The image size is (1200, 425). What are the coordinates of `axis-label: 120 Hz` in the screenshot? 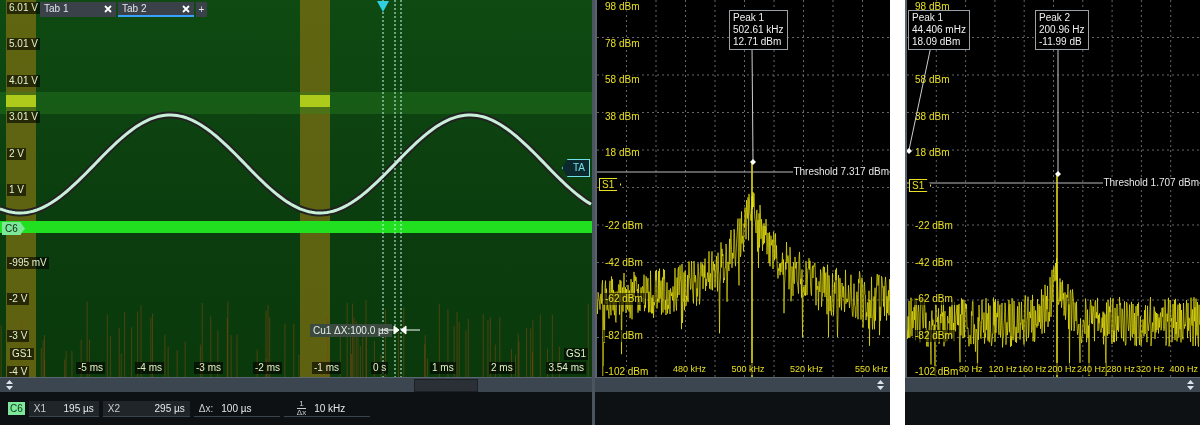 It's located at (1003, 369).